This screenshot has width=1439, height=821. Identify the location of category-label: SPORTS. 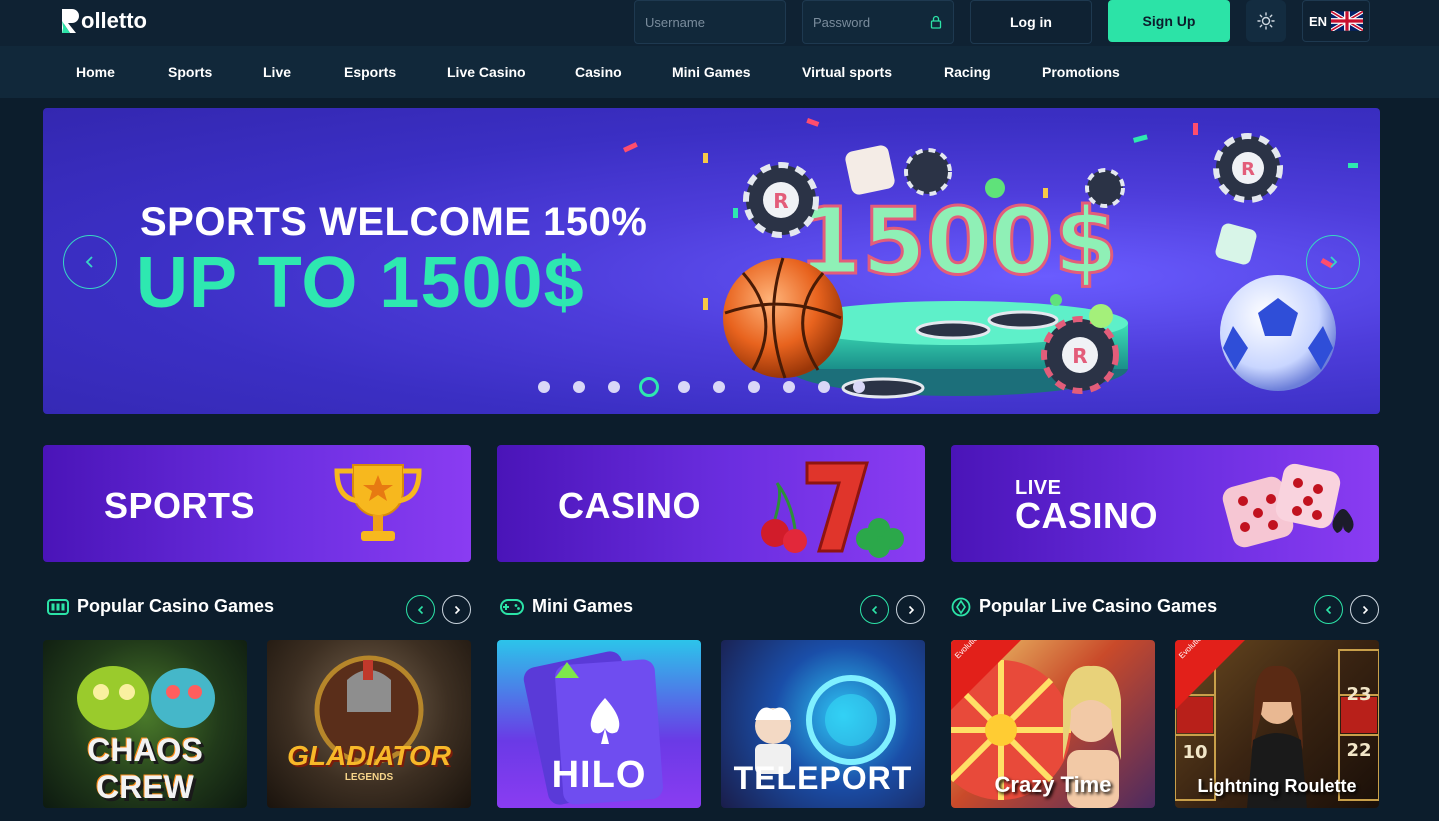
(180, 505).